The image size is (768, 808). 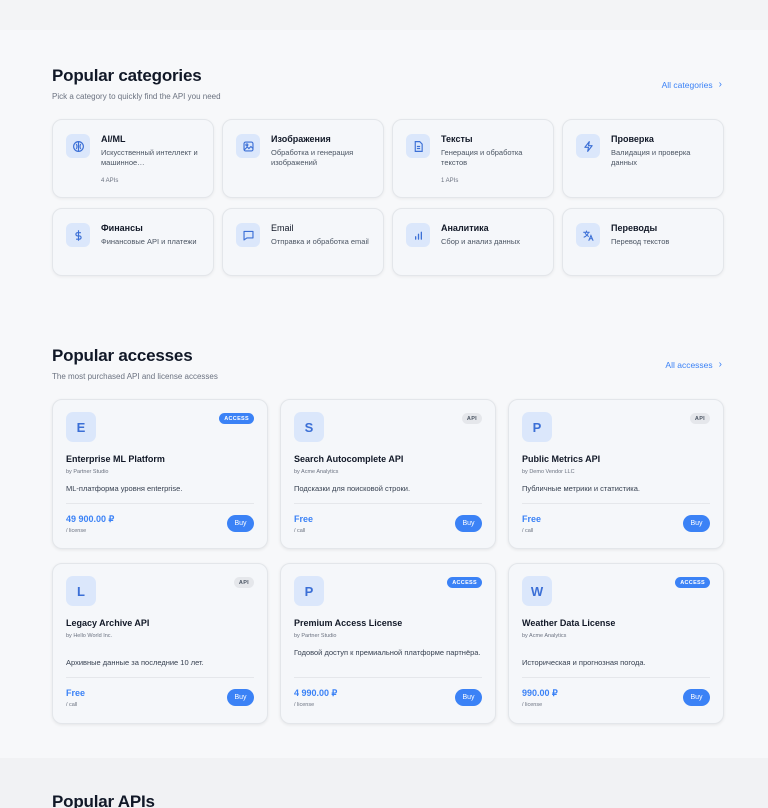 I want to click on category-title: Изображения, so click(x=301, y=139).